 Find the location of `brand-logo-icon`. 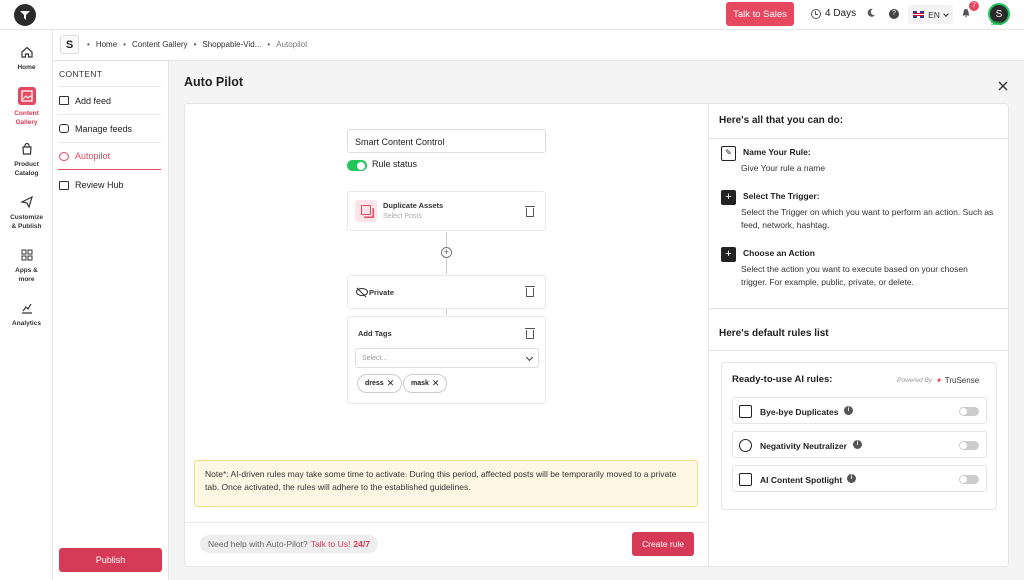

brand-logo-icon is located at coordinates (25, 15).